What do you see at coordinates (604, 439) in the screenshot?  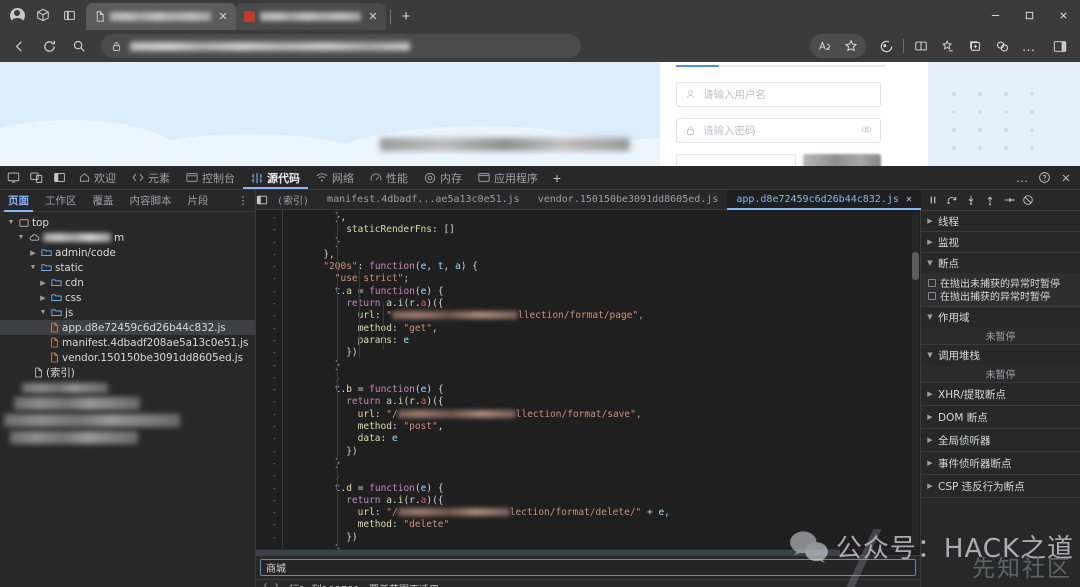 I see `code-line: data: e` at bounding box center [604, 439].